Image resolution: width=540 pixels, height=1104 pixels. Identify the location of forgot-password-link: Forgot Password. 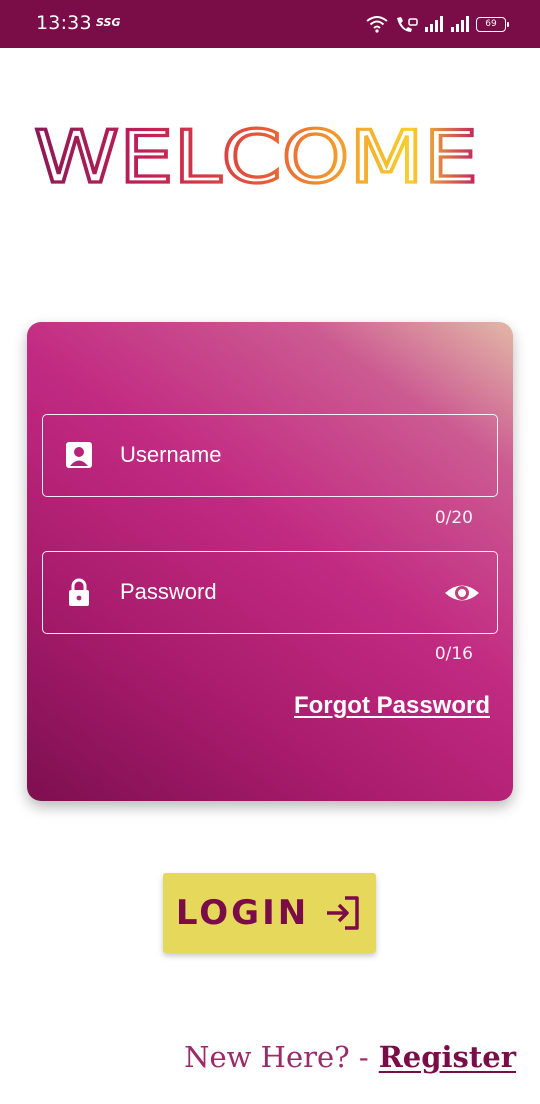
(392, 706).